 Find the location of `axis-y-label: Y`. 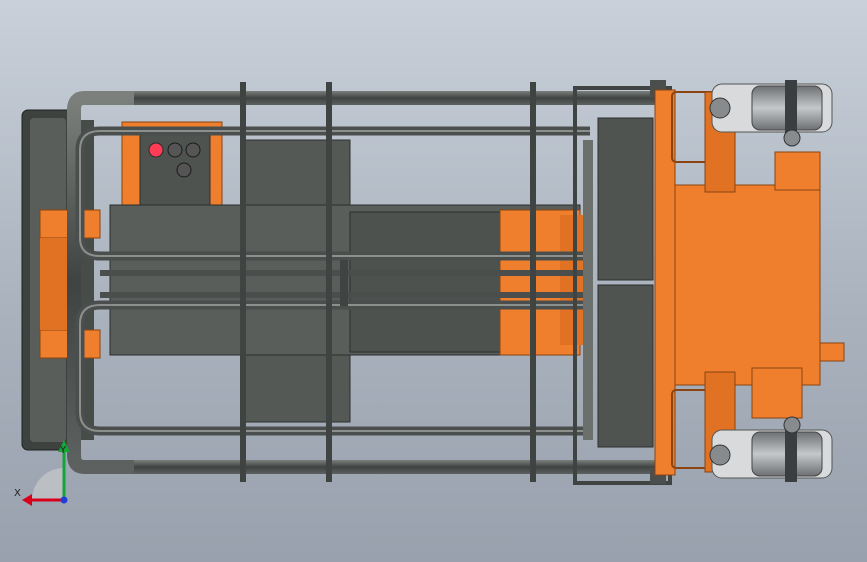

axis-y-label: Y is located at coordinates (63, 450).